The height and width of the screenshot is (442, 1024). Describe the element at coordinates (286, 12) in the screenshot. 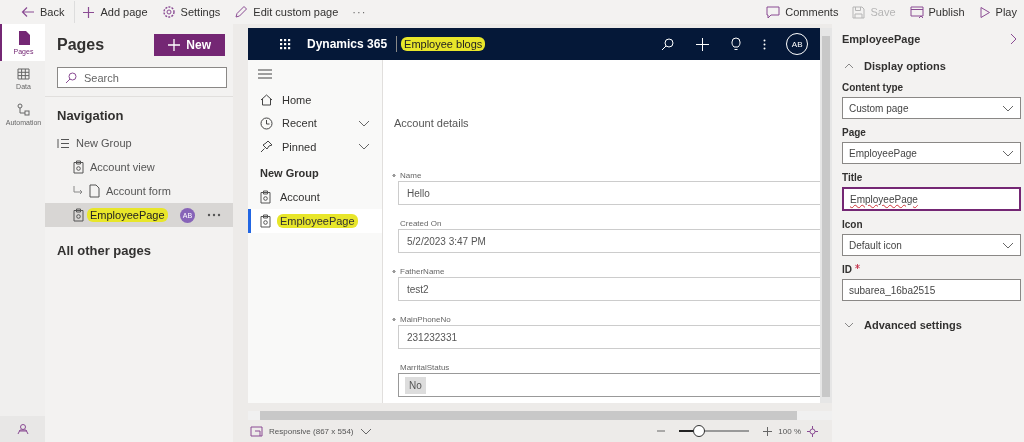

I see `toolbar-button: Edit custom page` at that location.